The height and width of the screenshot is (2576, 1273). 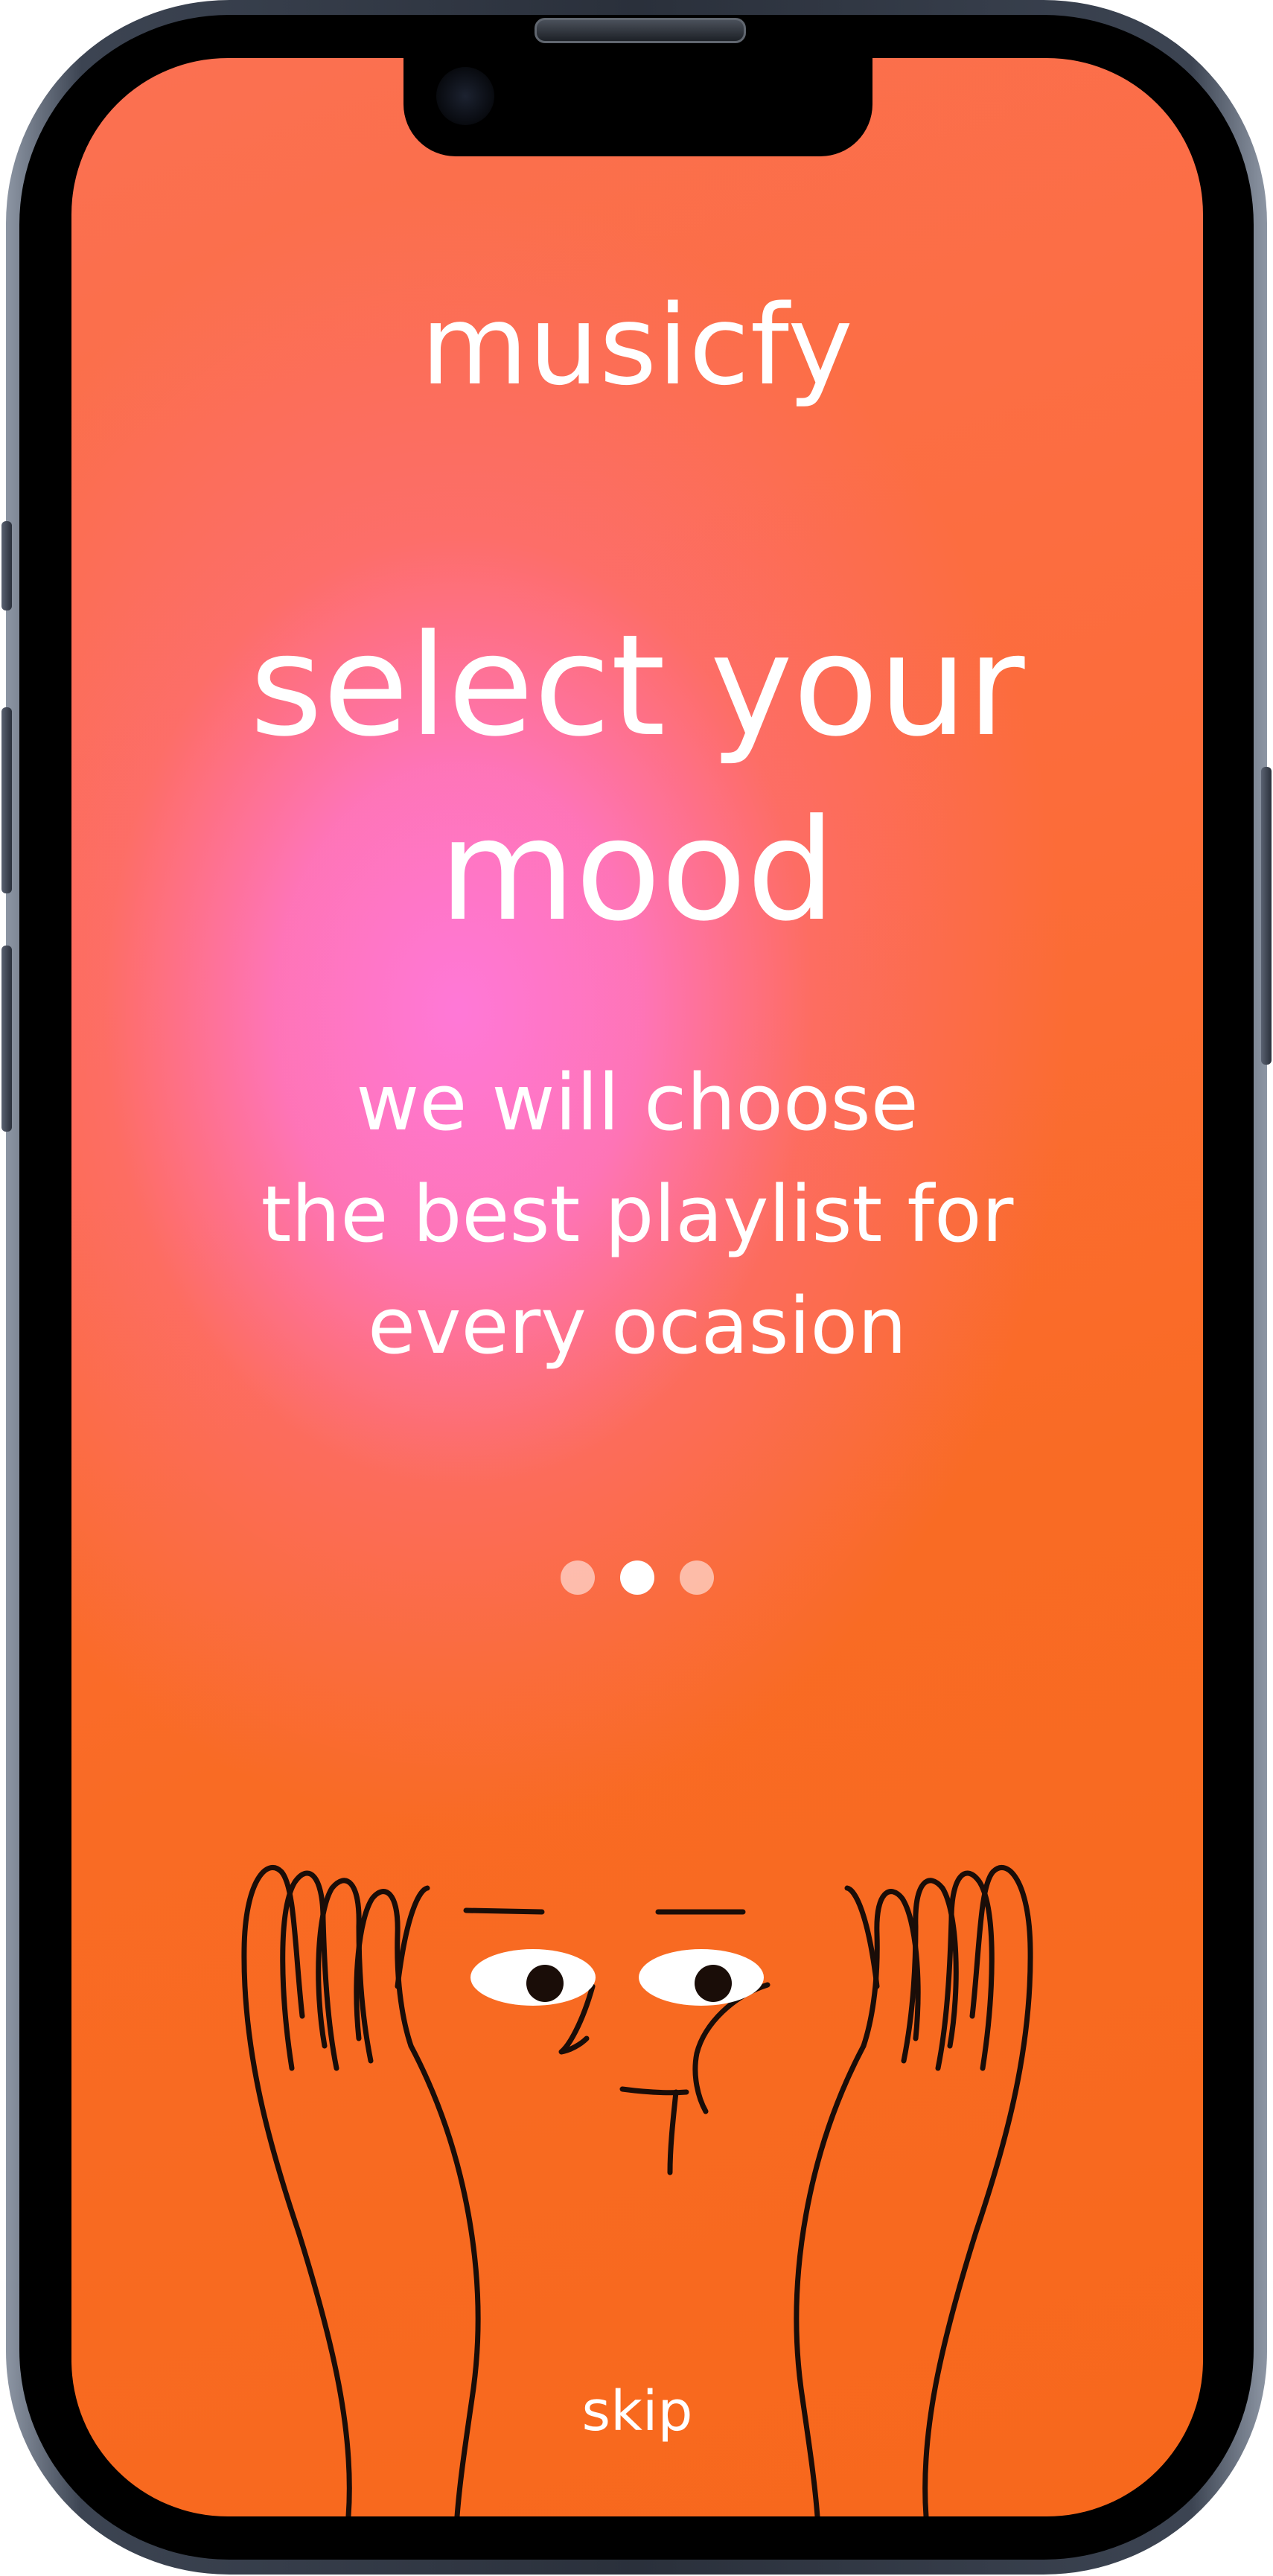 I want to click on app-logo: musicfy, so click(x=638, y=345).